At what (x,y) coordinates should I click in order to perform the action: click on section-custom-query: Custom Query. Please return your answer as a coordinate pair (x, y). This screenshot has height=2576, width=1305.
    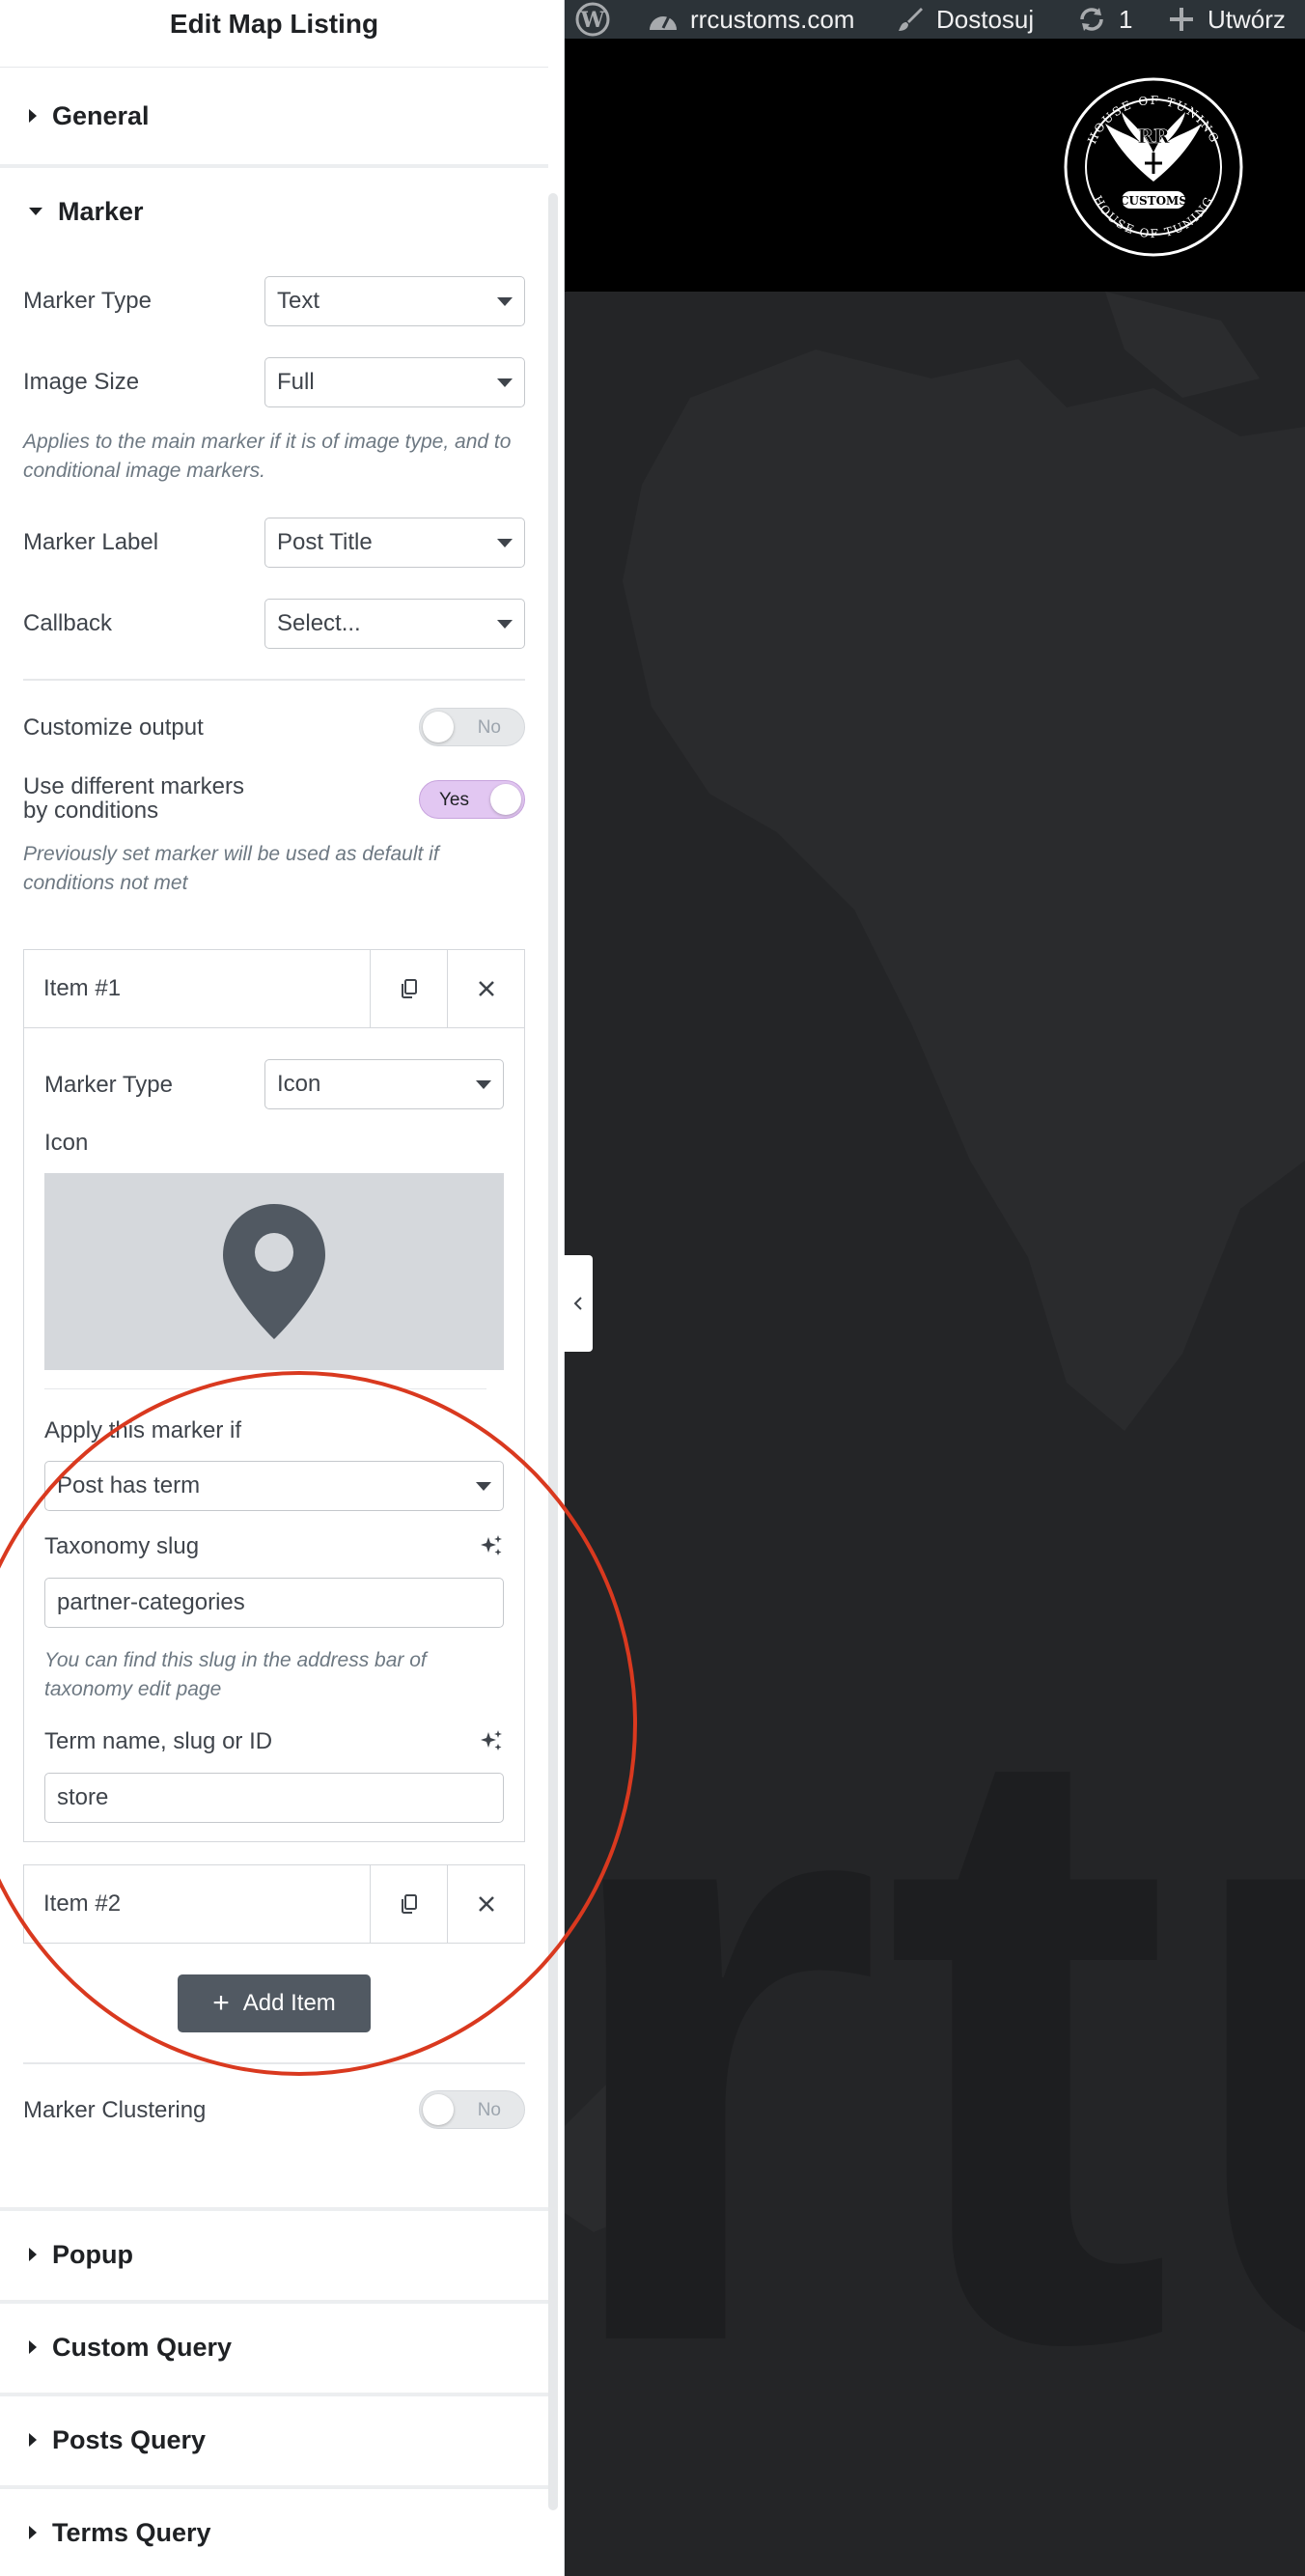
    Looking at the image, I should click on (274, 2347).